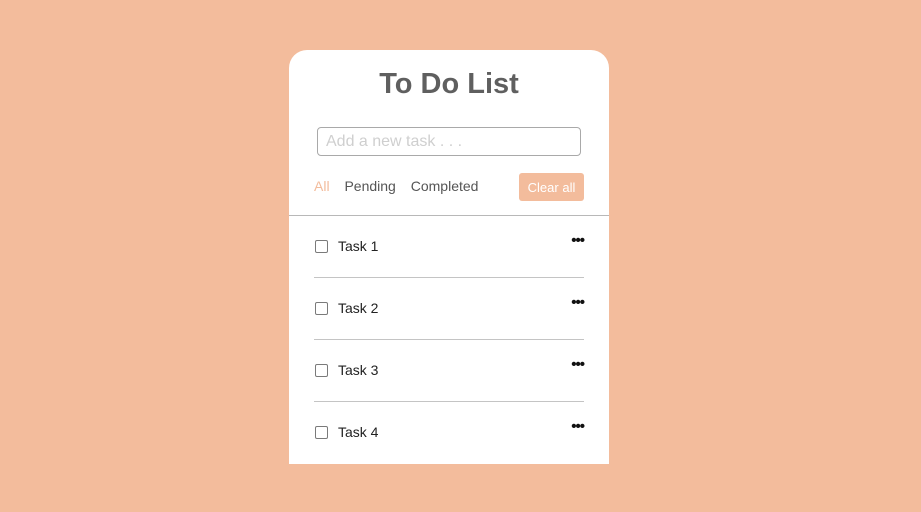 This screenshot has height=512, width=921. Describe the element at coordinates (358, 370) in the screenshot. I see `task-label: Task 3` at that location.